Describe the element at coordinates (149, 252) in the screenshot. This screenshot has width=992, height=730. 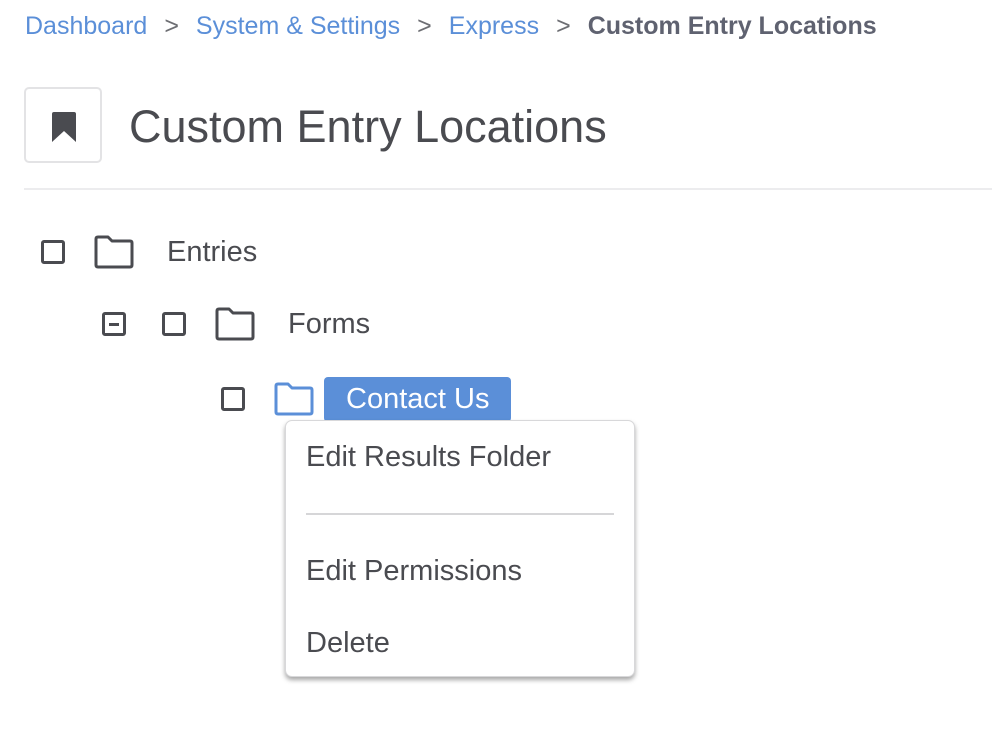
I see `tree-node-entries: Entries` at that location.